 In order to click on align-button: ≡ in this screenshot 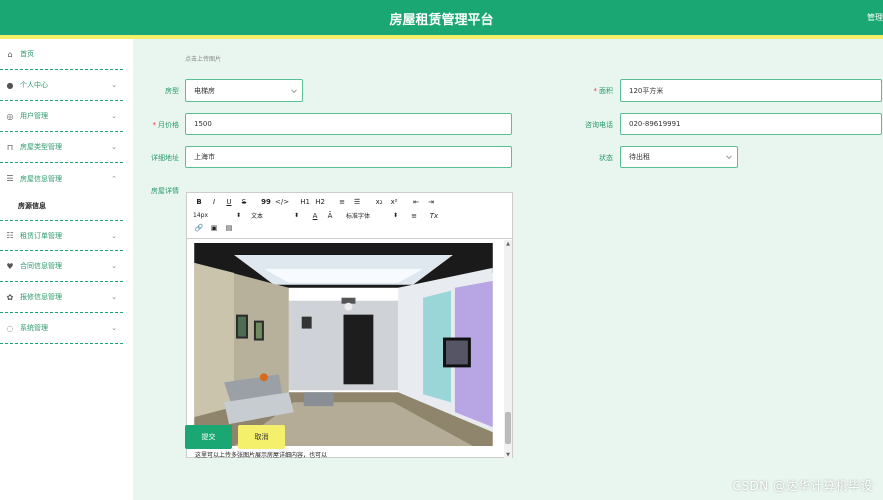, I will do `click(414, 216)`.